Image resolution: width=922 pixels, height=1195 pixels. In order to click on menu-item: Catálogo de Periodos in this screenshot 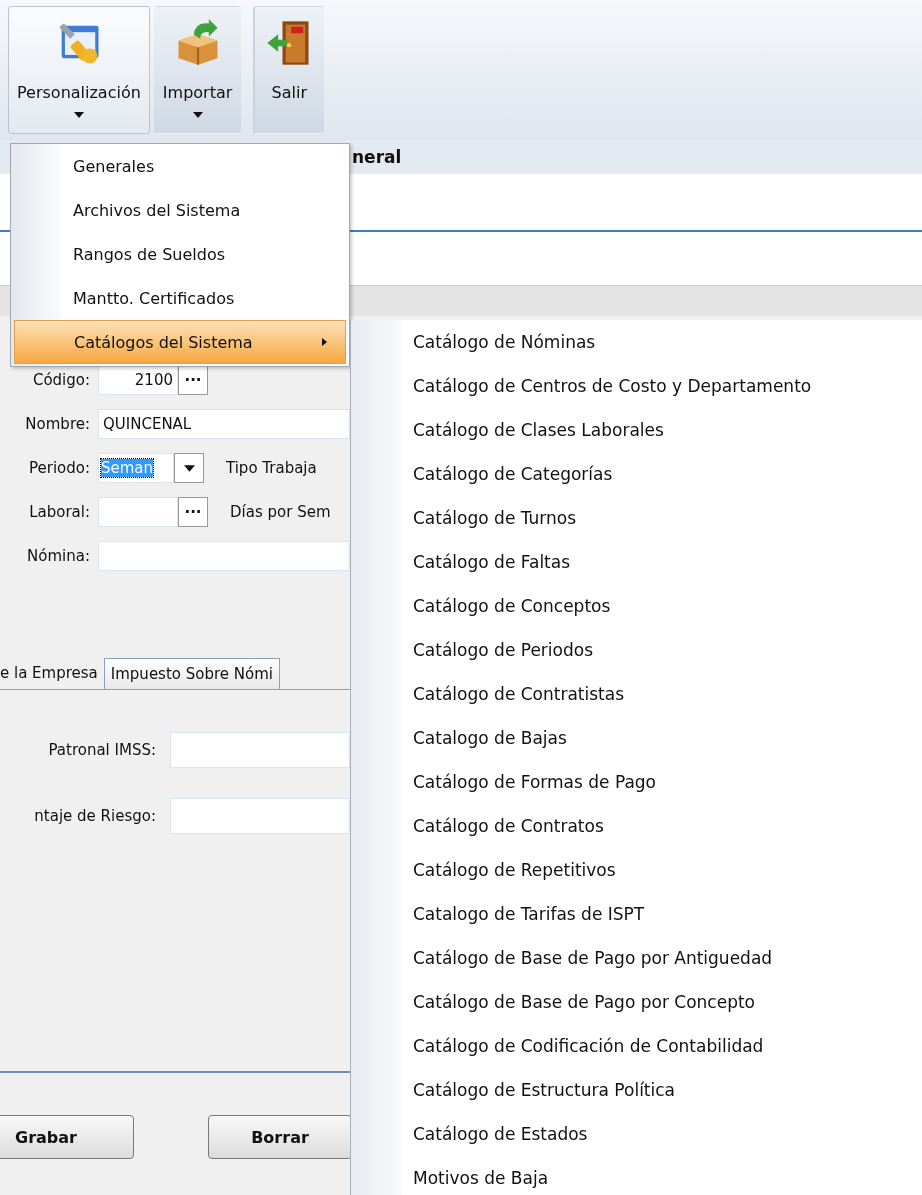, I will do `click(636, 650)`.